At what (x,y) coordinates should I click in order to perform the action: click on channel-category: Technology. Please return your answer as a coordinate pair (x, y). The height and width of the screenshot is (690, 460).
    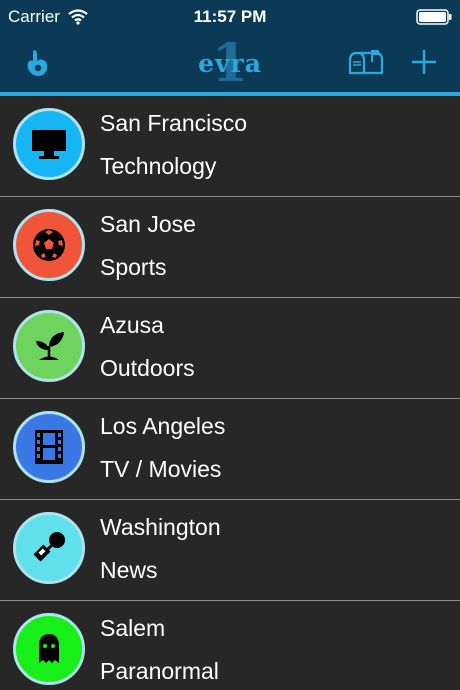
    Looking at the image, I should click on (158, 166).